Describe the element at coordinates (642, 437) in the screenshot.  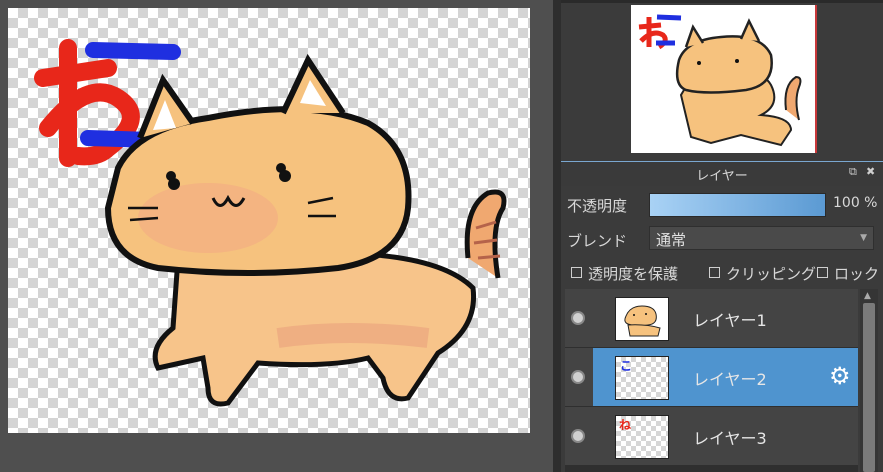
I see `layer-thumbnail: ね` at that location.